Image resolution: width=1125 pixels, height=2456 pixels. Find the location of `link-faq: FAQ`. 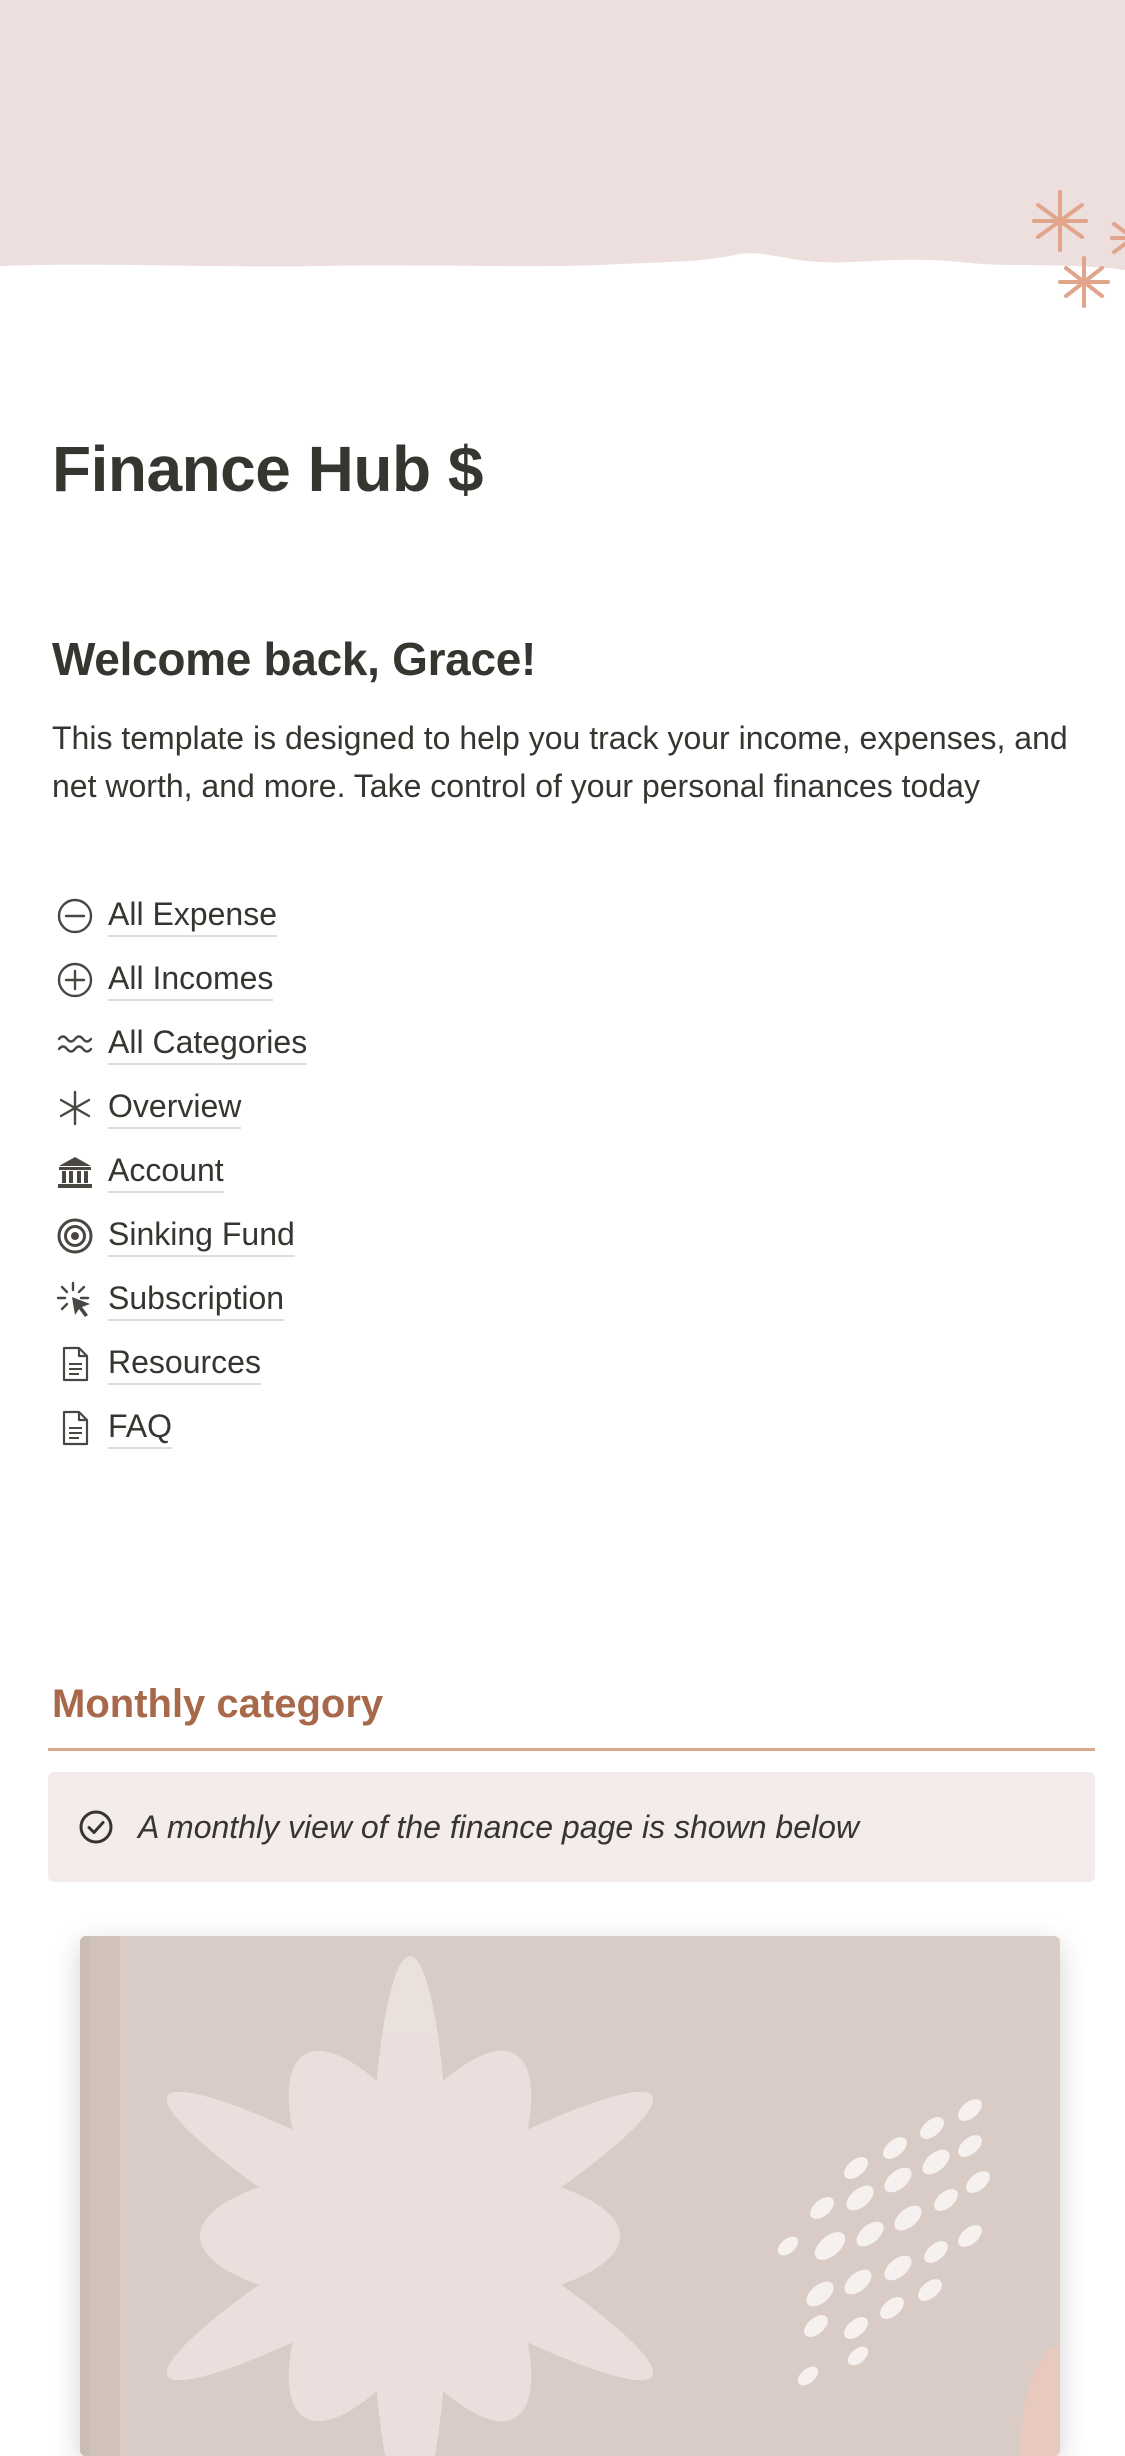

link-faq: FAQ is located at coordinates (179, 1428).